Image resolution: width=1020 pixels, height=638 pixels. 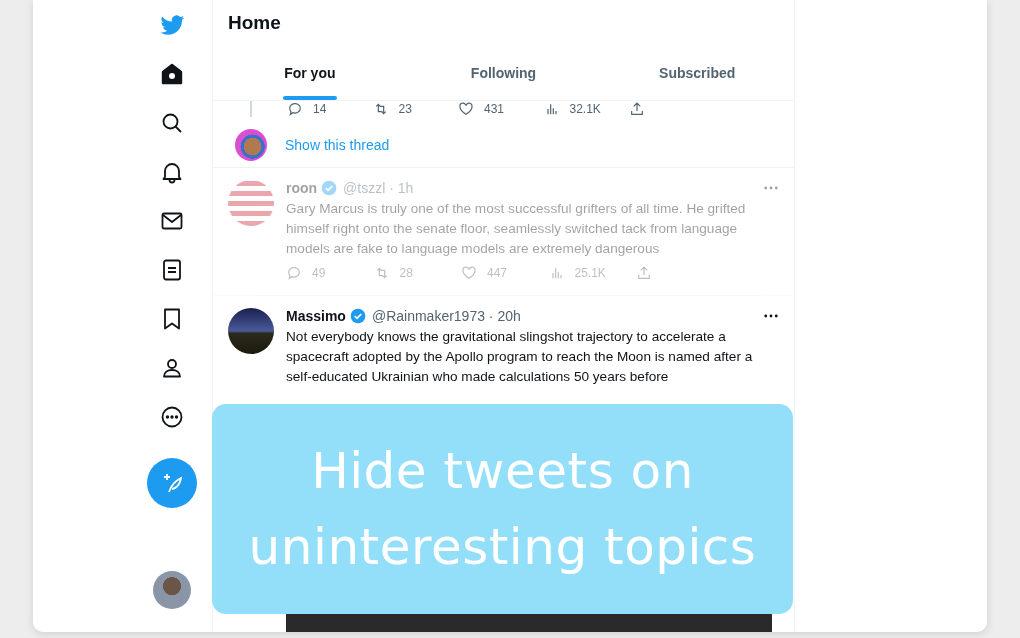 I want to click on tweet-text: Gary Marcus is truly one of the most successful grifters of all time. He grifted himself right onto the senate floor, seamlessly switched tack from language models are fake to language models are extremely dangerous, so click(x=516, y=229).